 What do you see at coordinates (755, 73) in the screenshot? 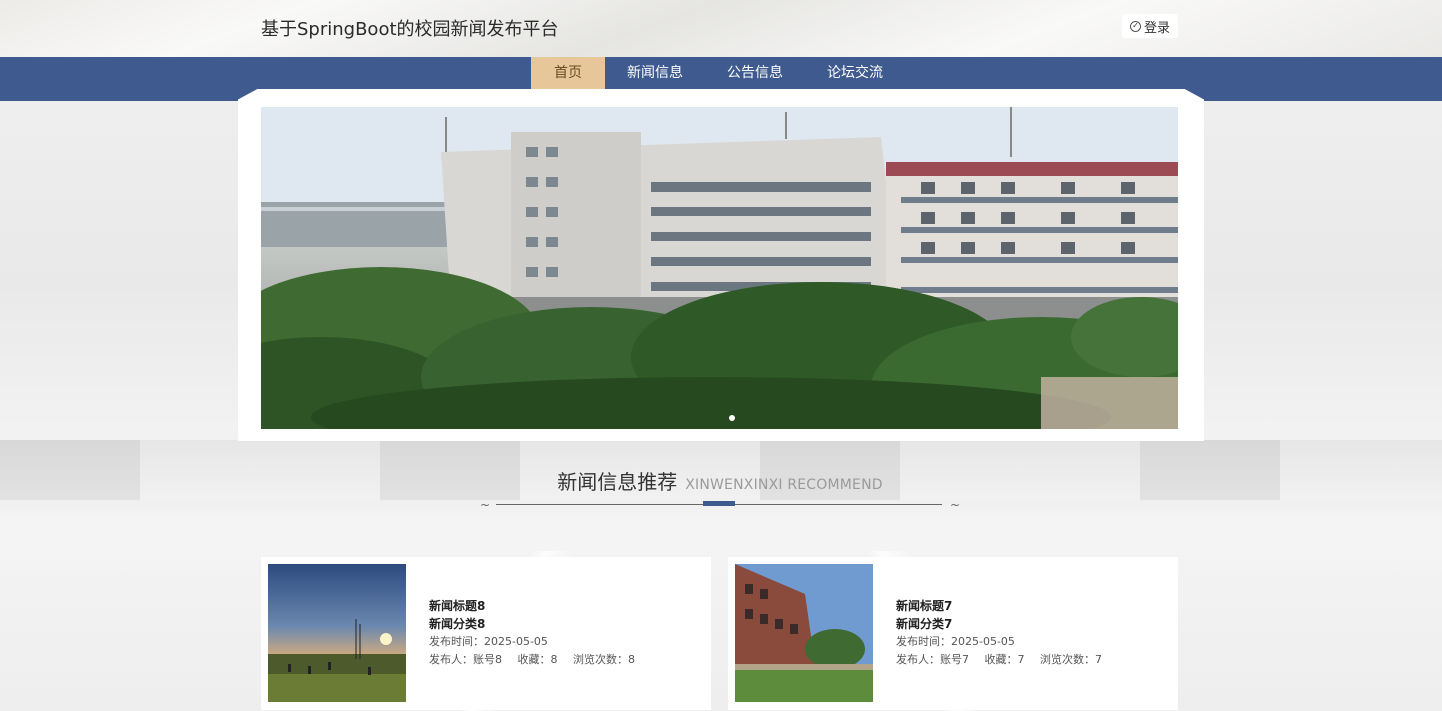
I see `nav-item-announcements: 公告信息` at bounding box center [755, 73].